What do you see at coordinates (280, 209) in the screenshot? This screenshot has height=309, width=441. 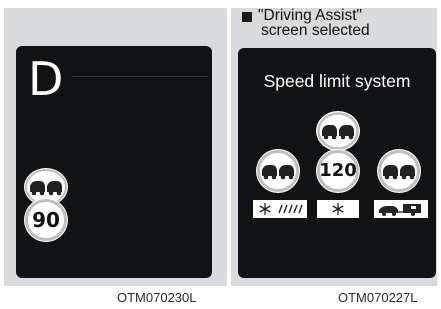 I see `rain-snowflake-icon` at bounding box center [280, 209].